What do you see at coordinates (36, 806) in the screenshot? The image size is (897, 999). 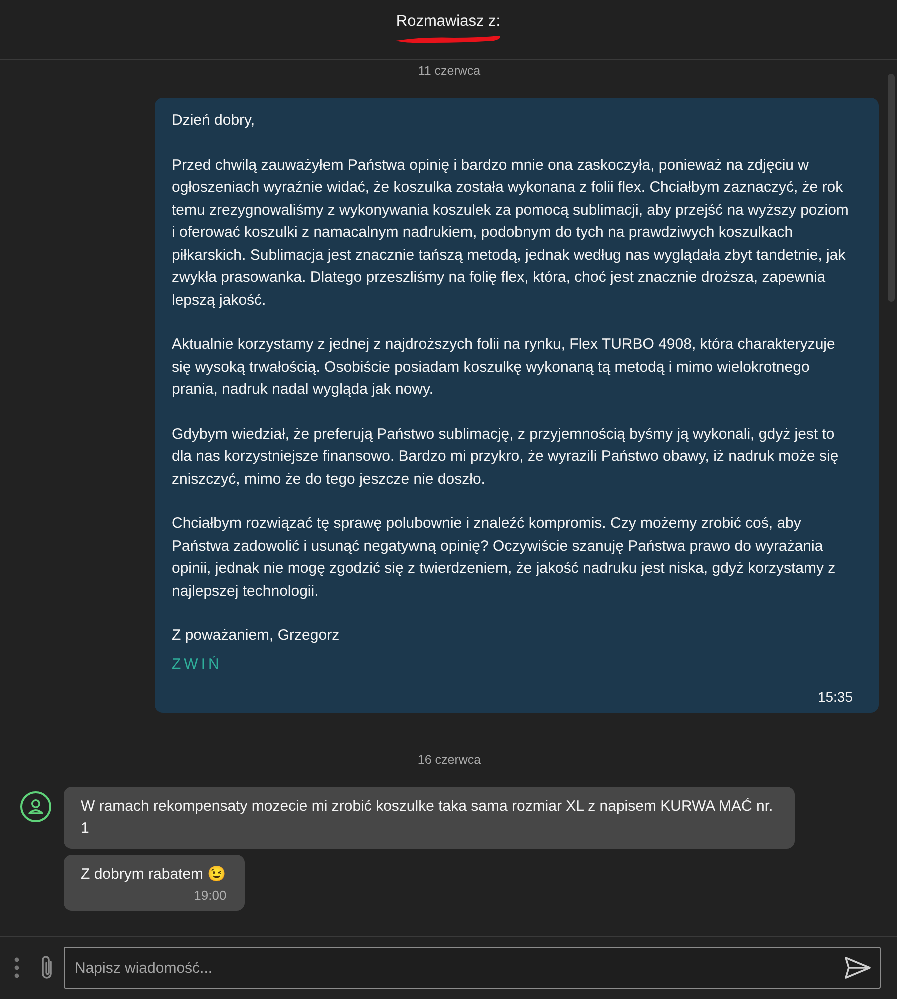 I see `user-avatar-icon` at bounding box center [36, 806].